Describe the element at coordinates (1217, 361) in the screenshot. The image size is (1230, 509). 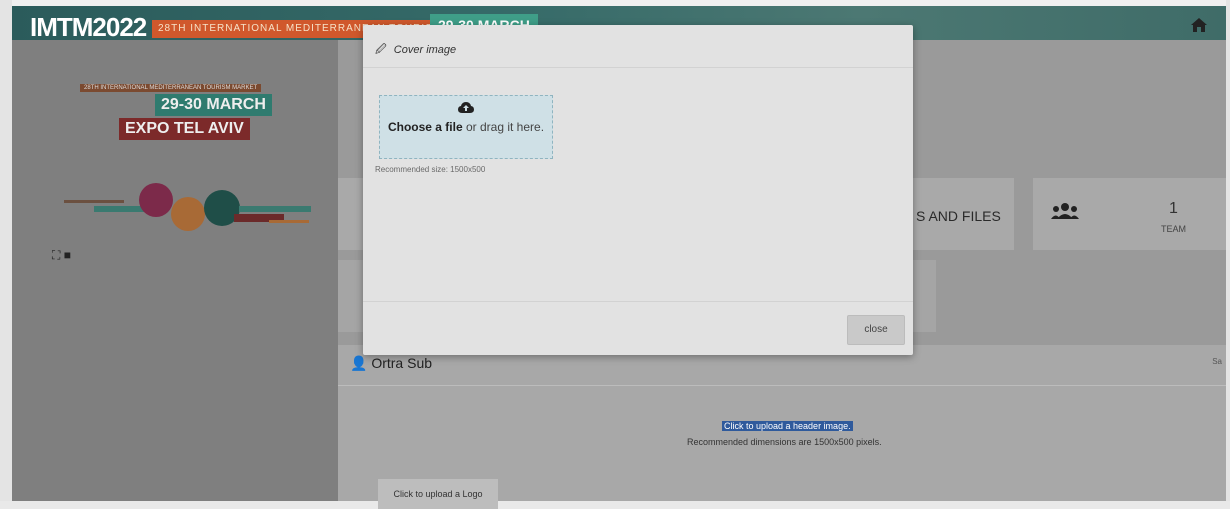
I see `section-right-label: Sa` at that location.